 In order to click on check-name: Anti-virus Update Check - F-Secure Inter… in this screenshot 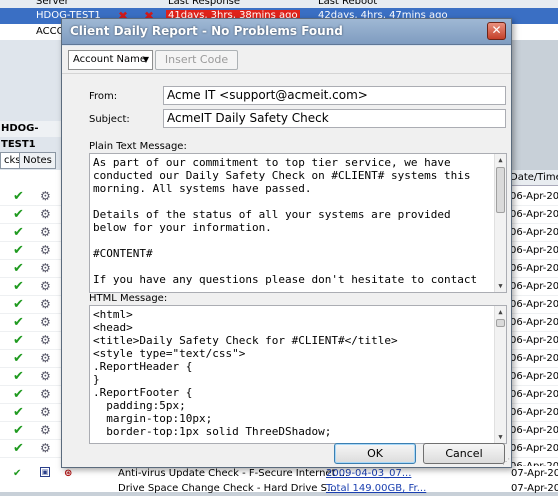, I will do `click(233, 473)`.